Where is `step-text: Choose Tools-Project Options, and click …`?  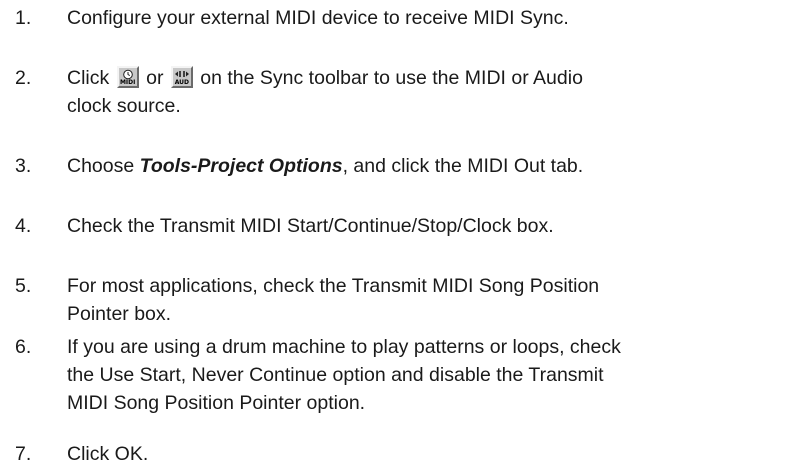 step-text: Choose Tools-Project Options, and click … is located at coordinates (429, 166).